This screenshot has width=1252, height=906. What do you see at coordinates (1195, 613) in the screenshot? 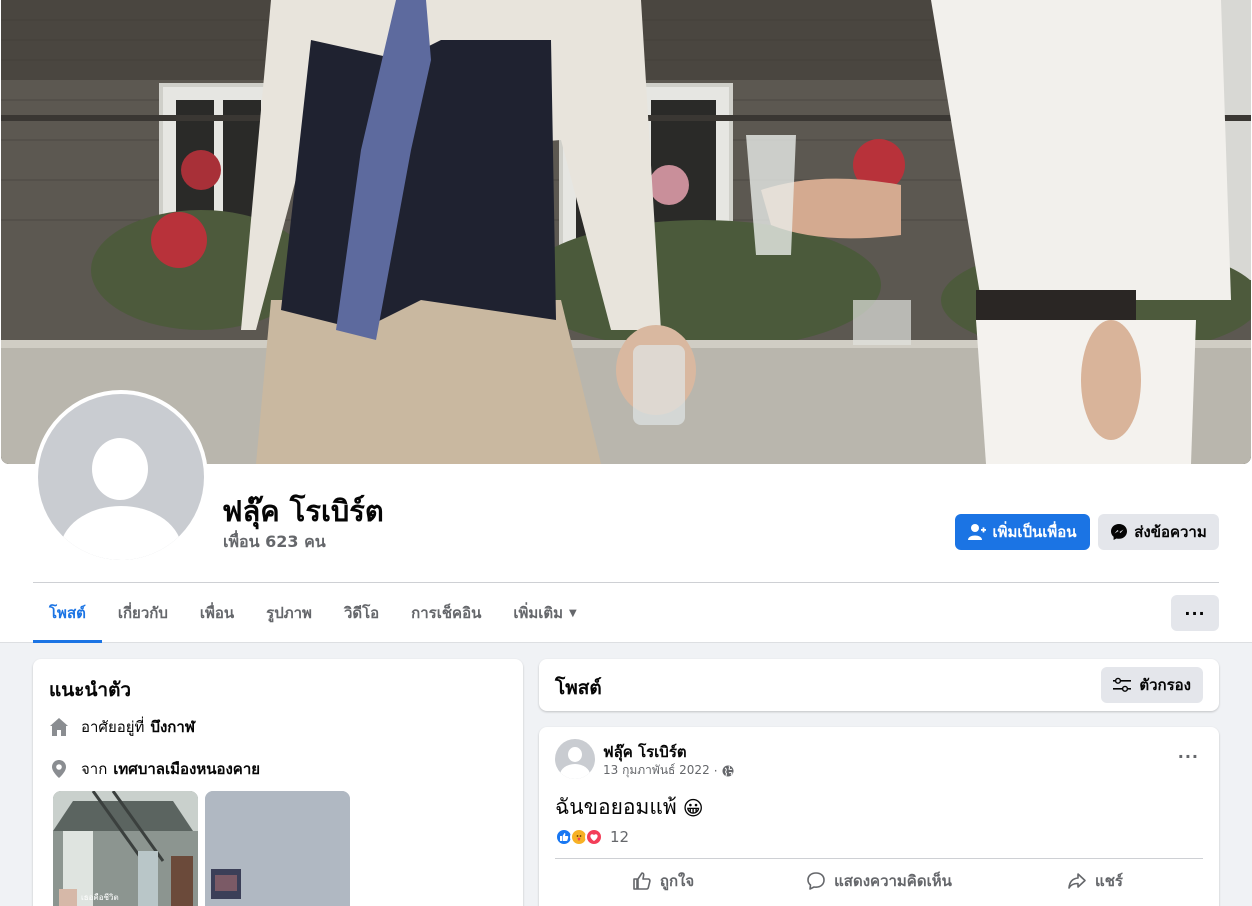
I see `more-options-button: ···` at bounding box center [1195, 613].